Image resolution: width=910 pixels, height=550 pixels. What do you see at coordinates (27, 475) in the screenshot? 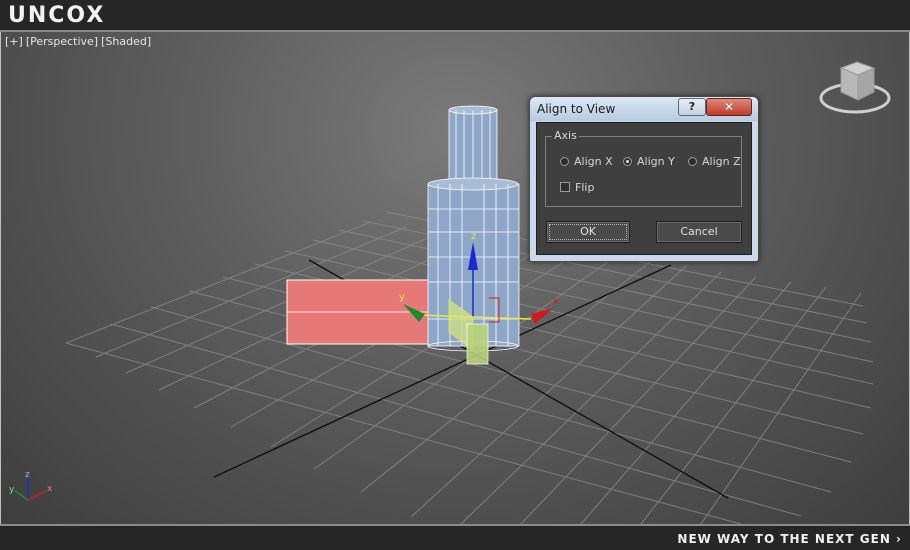
I see `tripod-z-label: z` at bounding box center [27, 475].